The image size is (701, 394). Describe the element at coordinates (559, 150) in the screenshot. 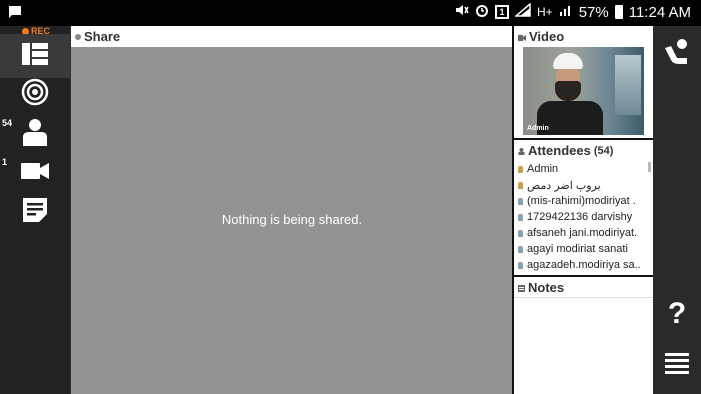

I see `attendees-title: Attendees` at that location.